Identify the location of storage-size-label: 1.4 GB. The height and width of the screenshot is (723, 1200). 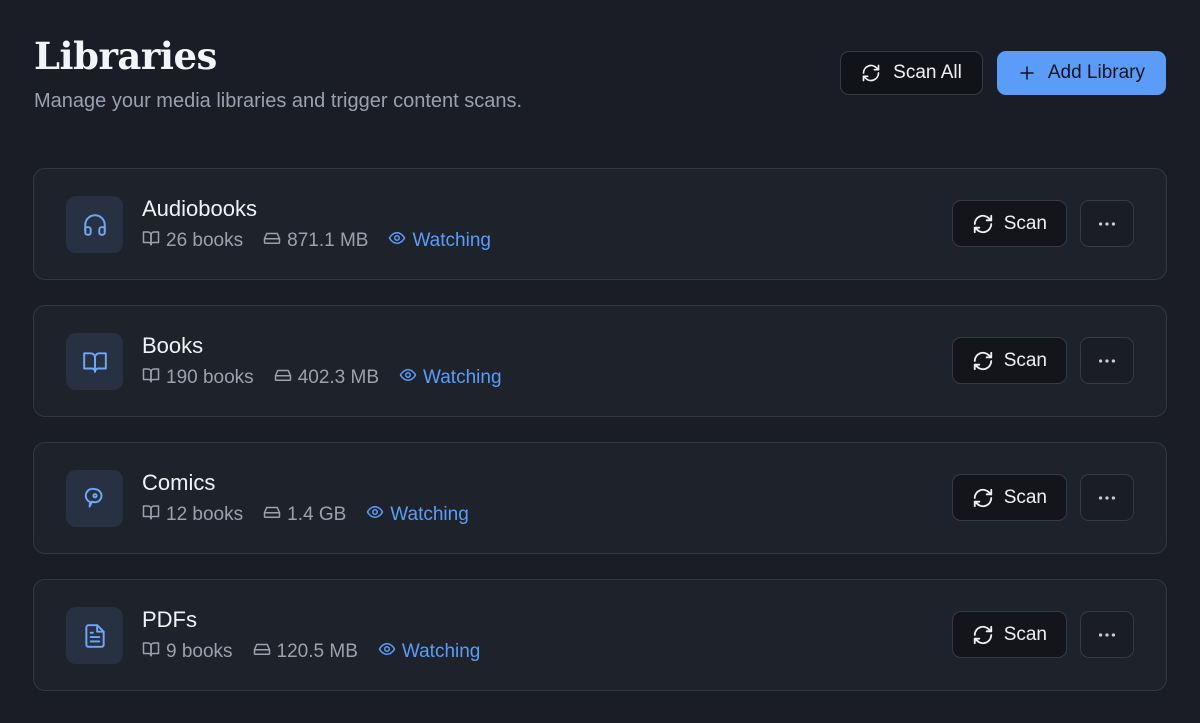
(317, 514).